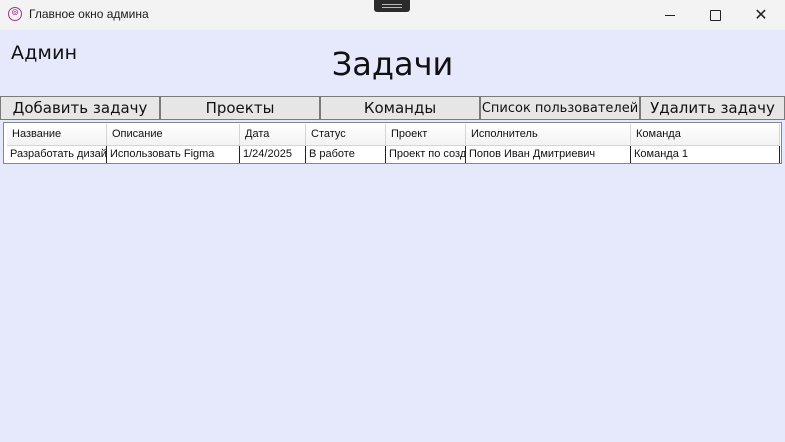 This screenshot has height=442, width=785. I want to click on page-title: Задачи, so click(392, 64).